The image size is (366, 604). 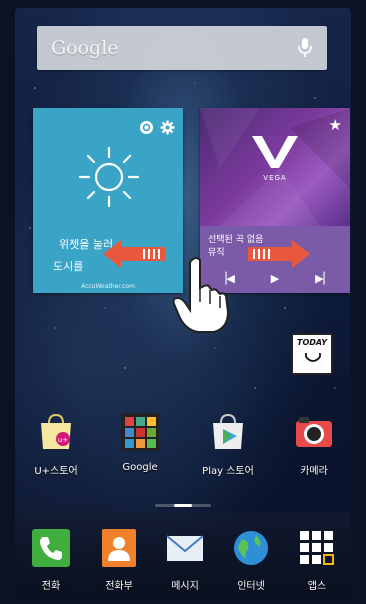 What do you see at coordinates (146, 127) in the screenshot?
I see `refresh-icon` at bounding box center [146, 127].